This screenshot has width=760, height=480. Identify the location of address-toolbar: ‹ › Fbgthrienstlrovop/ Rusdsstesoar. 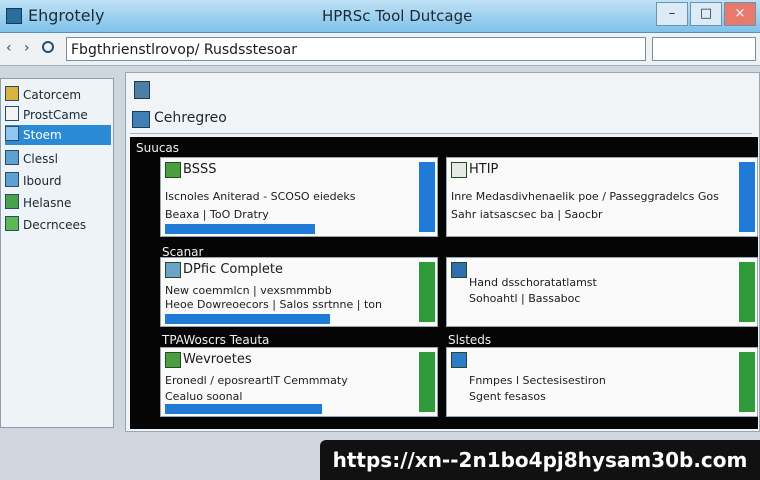
(380, 49).